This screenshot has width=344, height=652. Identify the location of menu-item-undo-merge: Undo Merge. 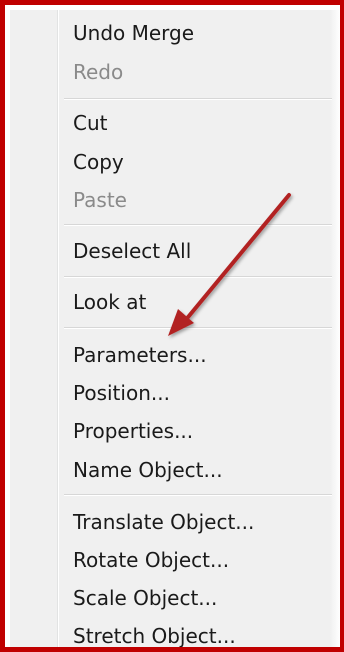
(133, 33).